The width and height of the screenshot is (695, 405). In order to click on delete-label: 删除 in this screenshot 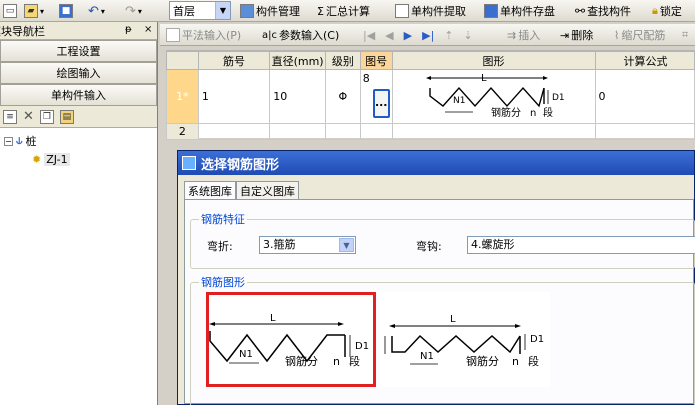, I will do `click(582, 35)`.